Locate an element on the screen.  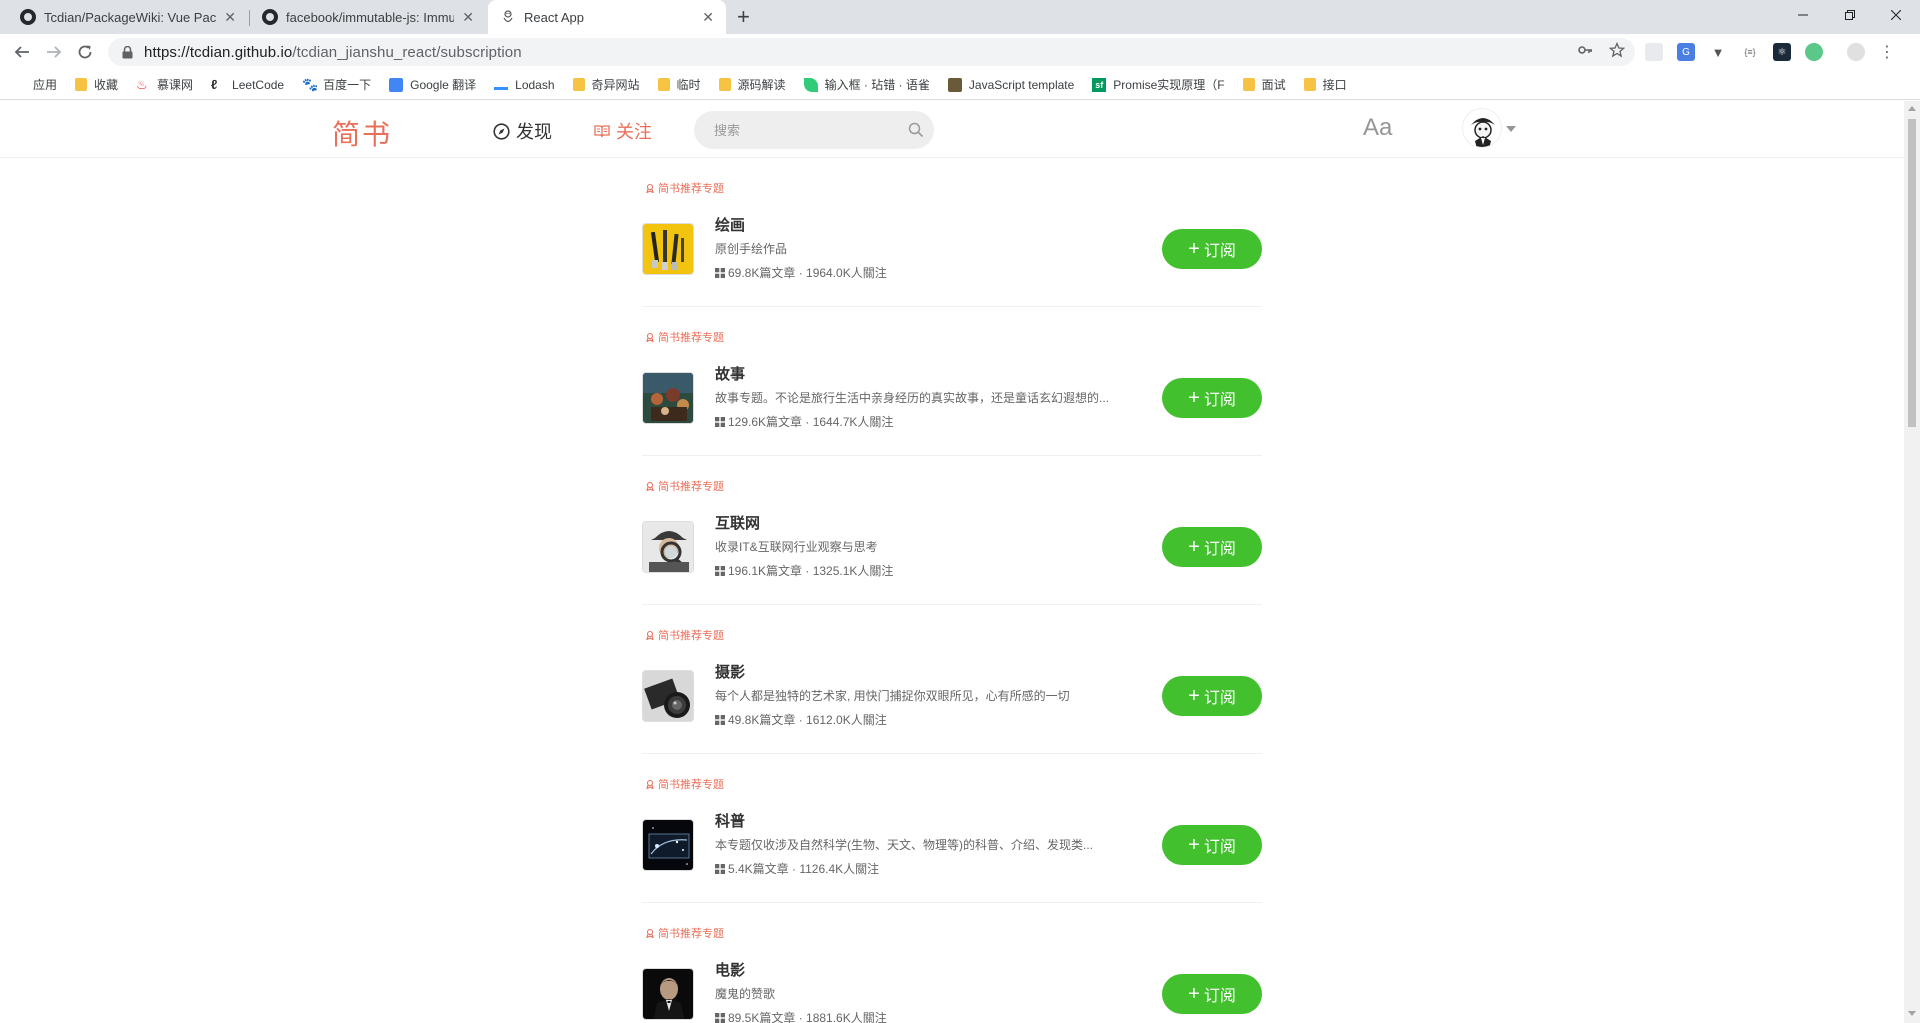
nav-follow: 关注 is located at coordinates (623, 131).